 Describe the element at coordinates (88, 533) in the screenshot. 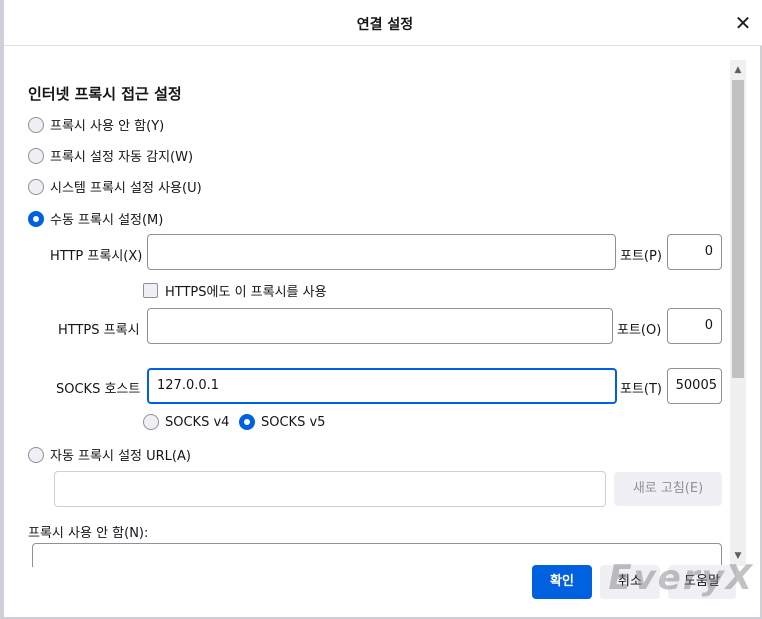

I see `no-proxy-for-label: 프록시 사용 안 함(N):` at that location.